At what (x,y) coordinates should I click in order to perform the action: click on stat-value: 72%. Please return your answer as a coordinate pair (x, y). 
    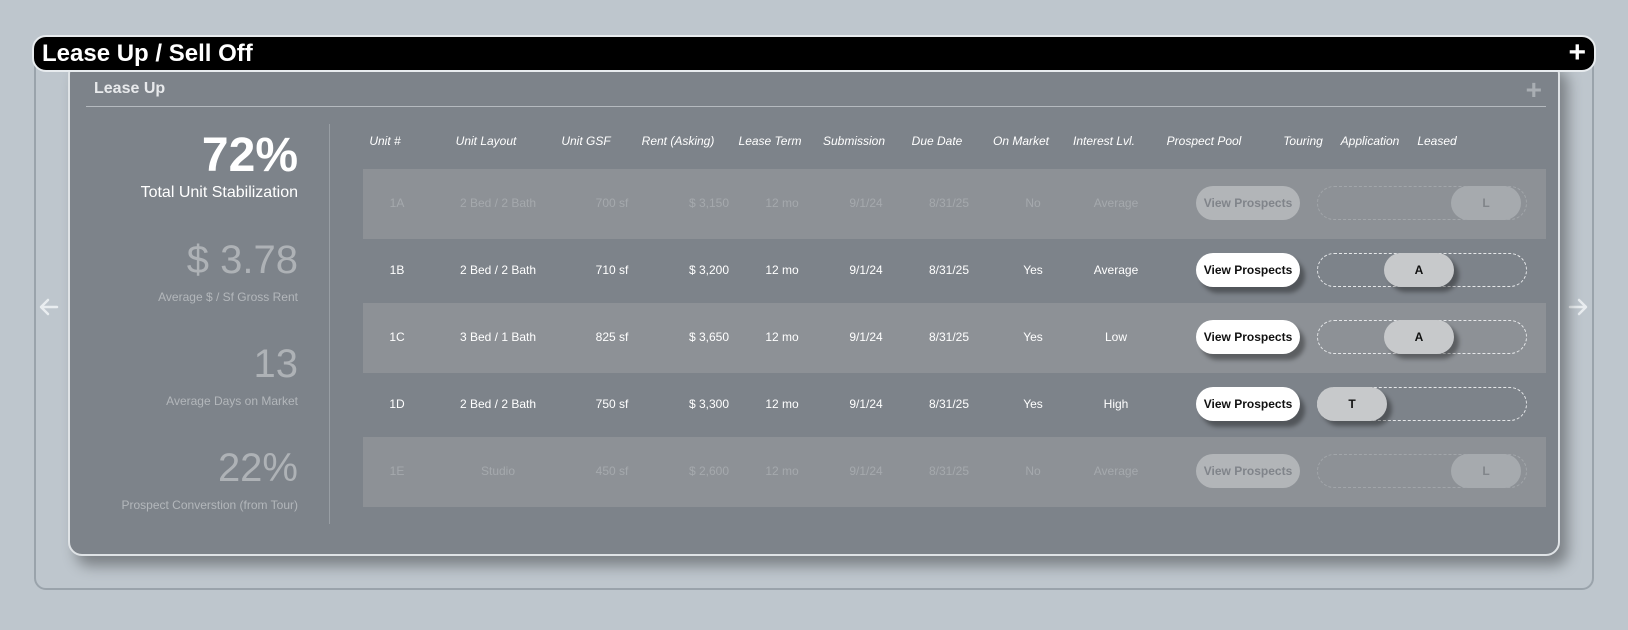
    Looking at the image, I should click on (249, 155).